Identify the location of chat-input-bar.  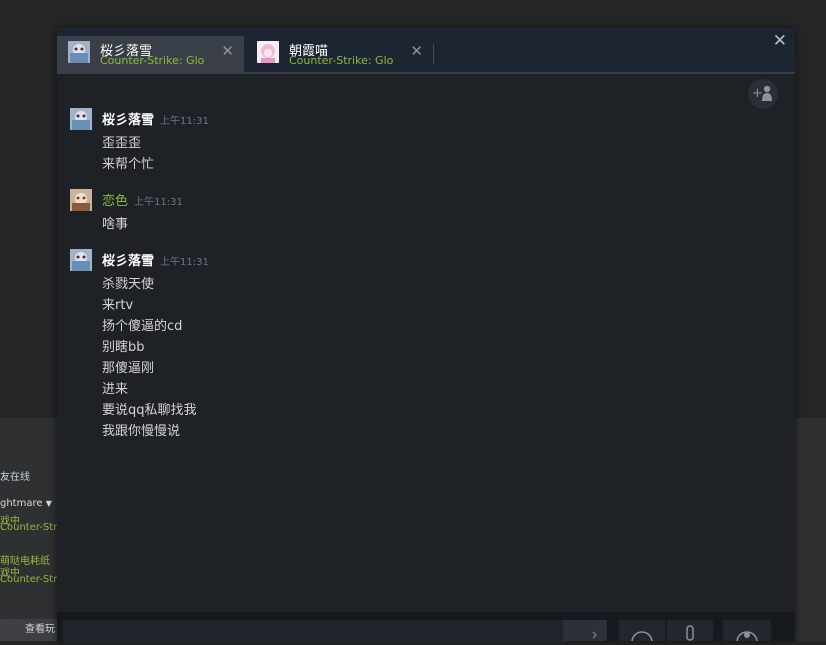
(426, 628).